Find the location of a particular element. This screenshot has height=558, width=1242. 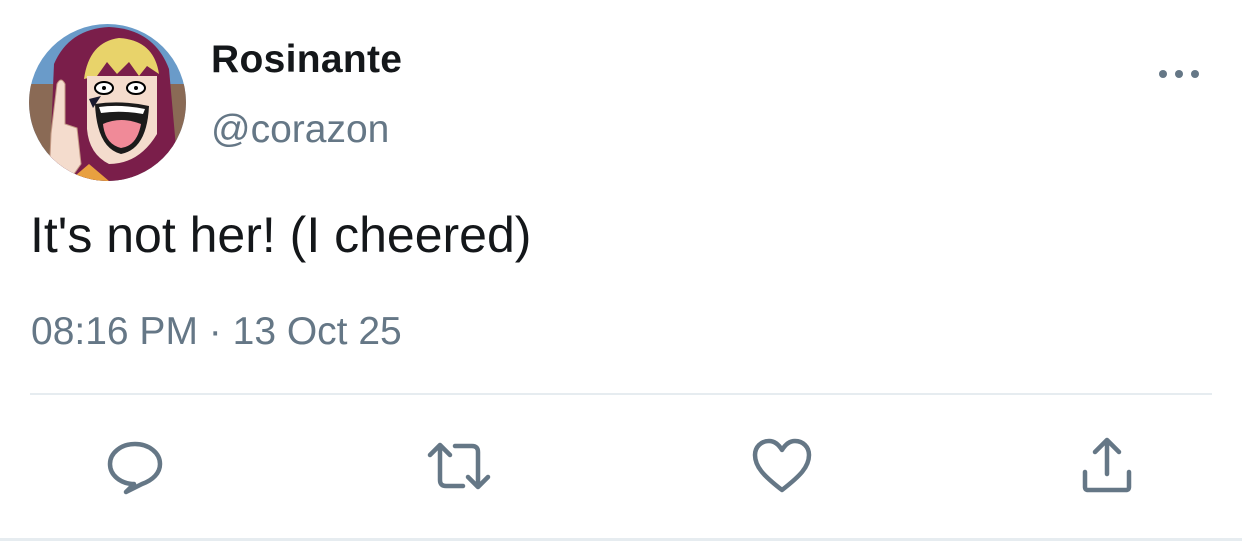

more-options-button is located at coordinates (1178, 74).